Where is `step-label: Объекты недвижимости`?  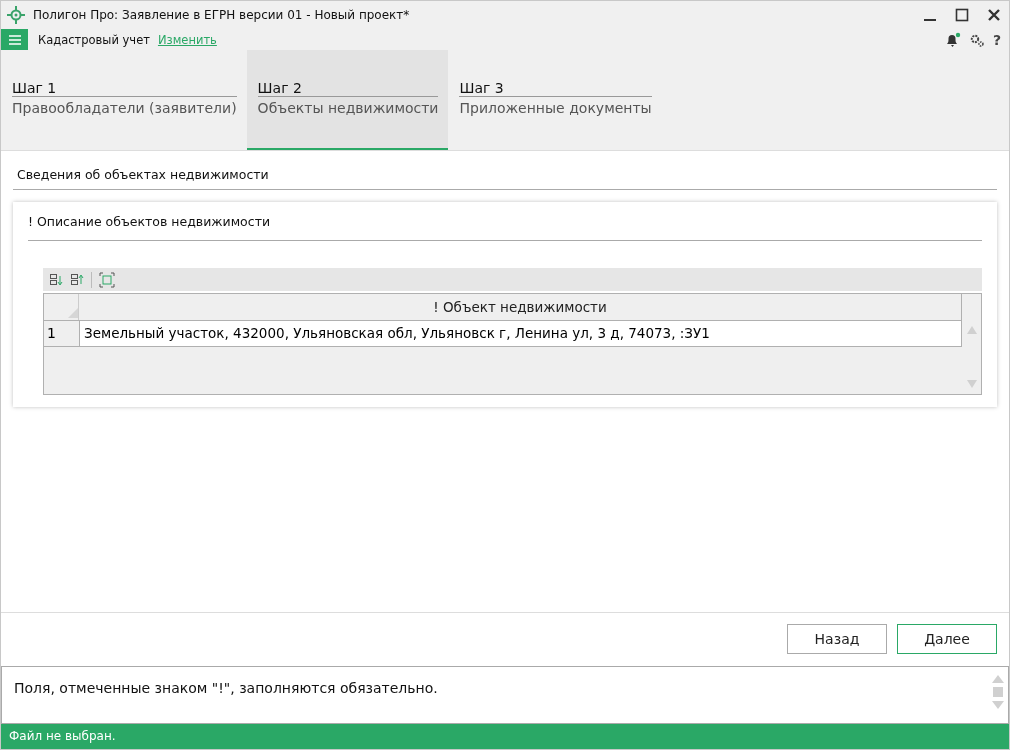
step-label: Объекты недвижимости is located at coordinates (348, 107).